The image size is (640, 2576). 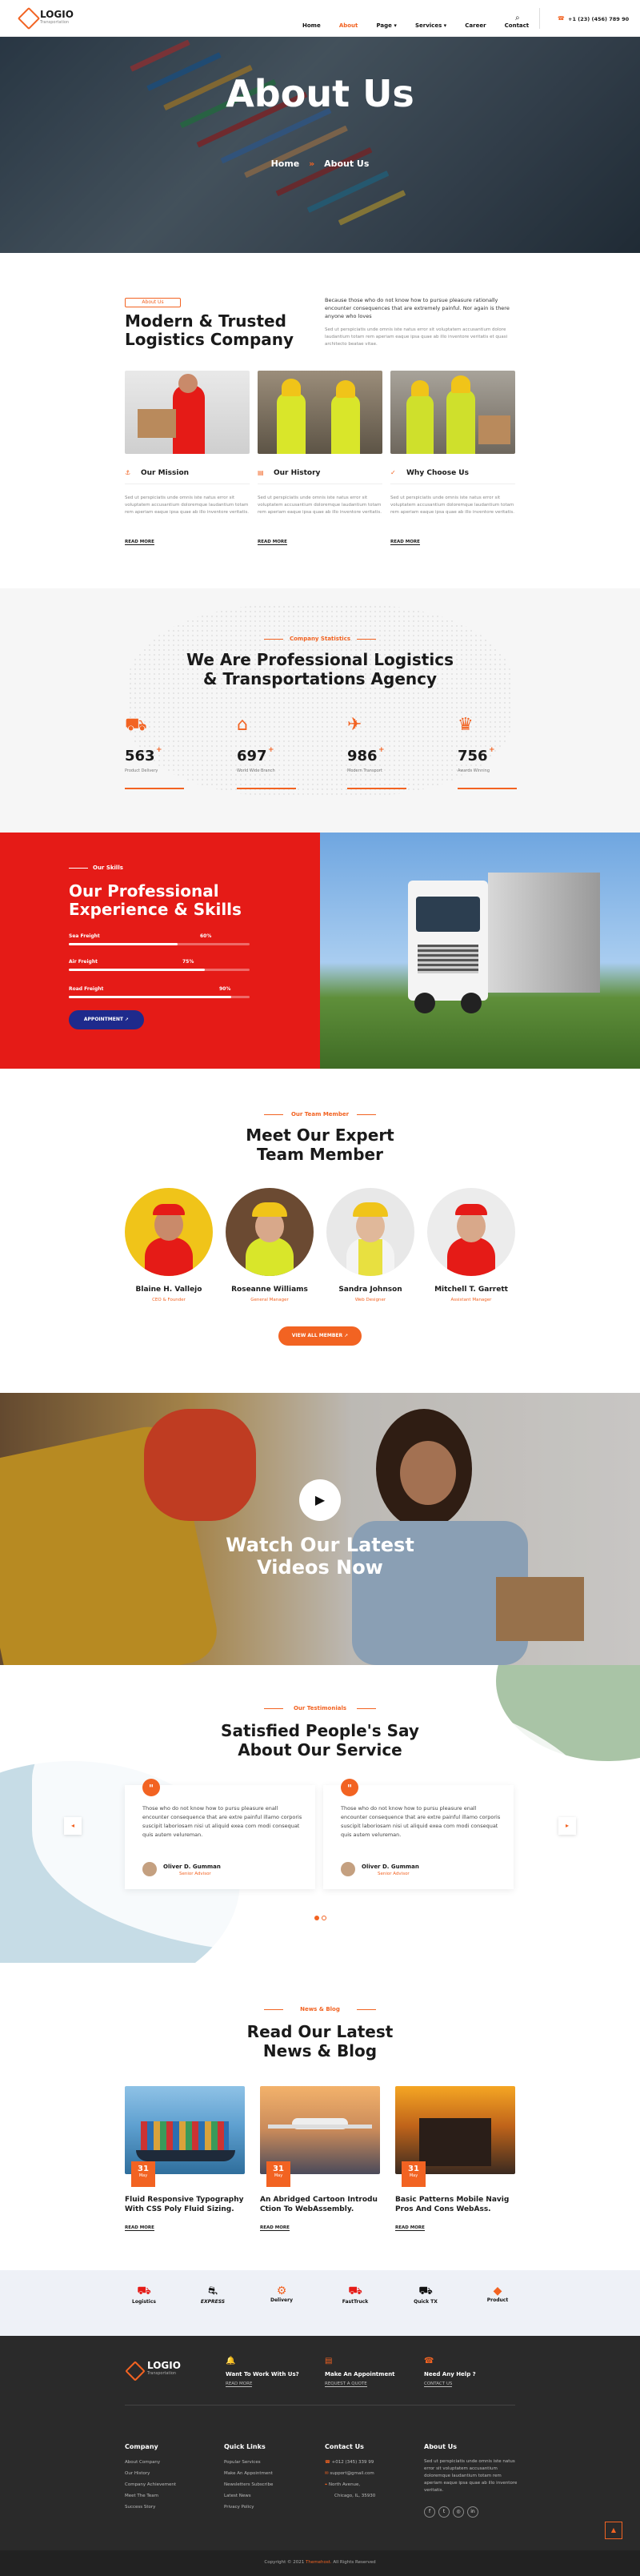 I want to click on appointment-button: APPOINTMENT ➚, so click(x=106, y=1020).